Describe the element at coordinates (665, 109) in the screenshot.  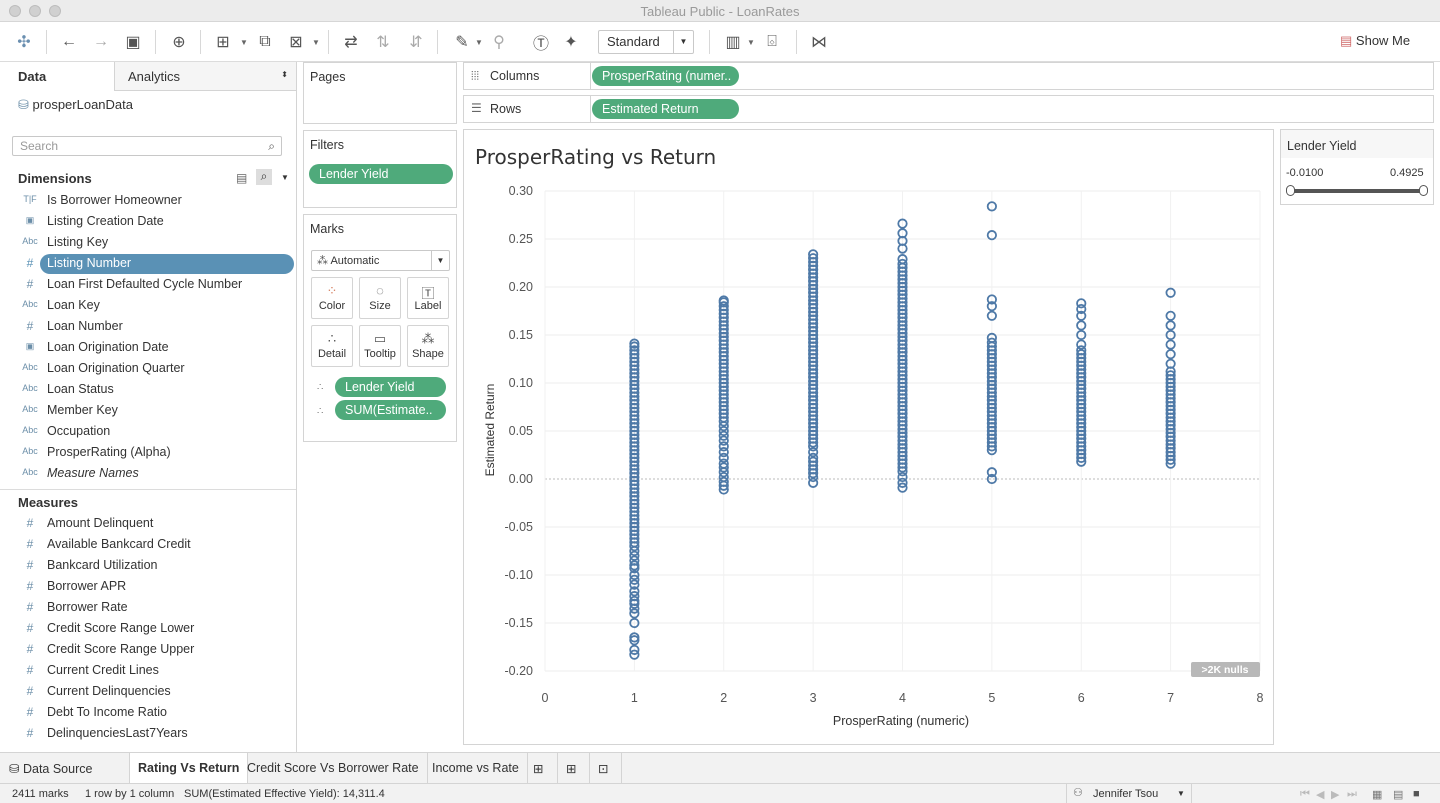
I see `rows-pill-estimated-return: Estimated Return` at that location.